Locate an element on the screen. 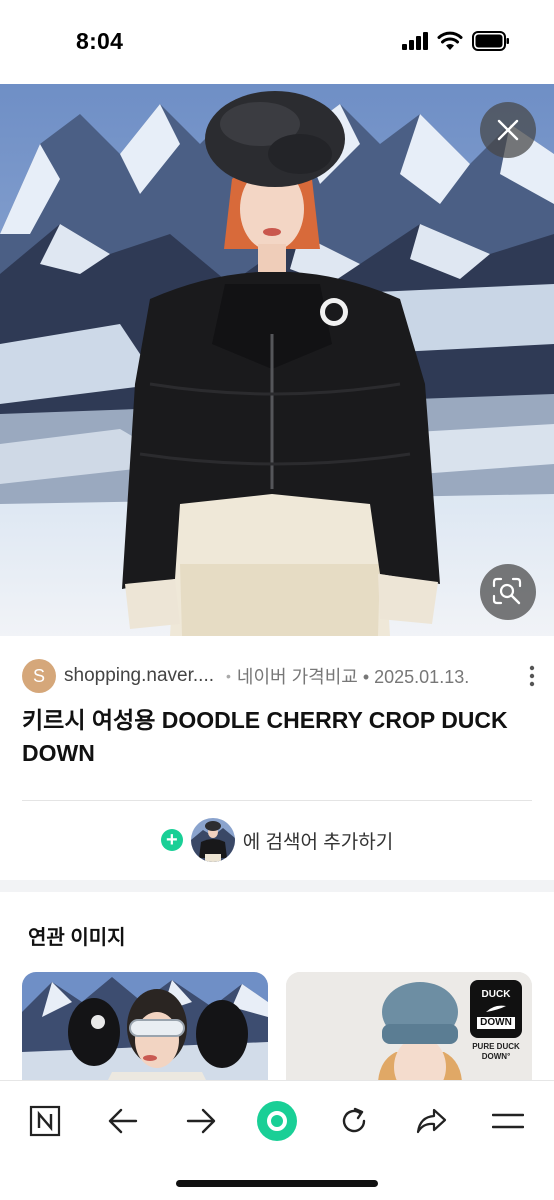  share-button is located at coordinates (431, 1121).